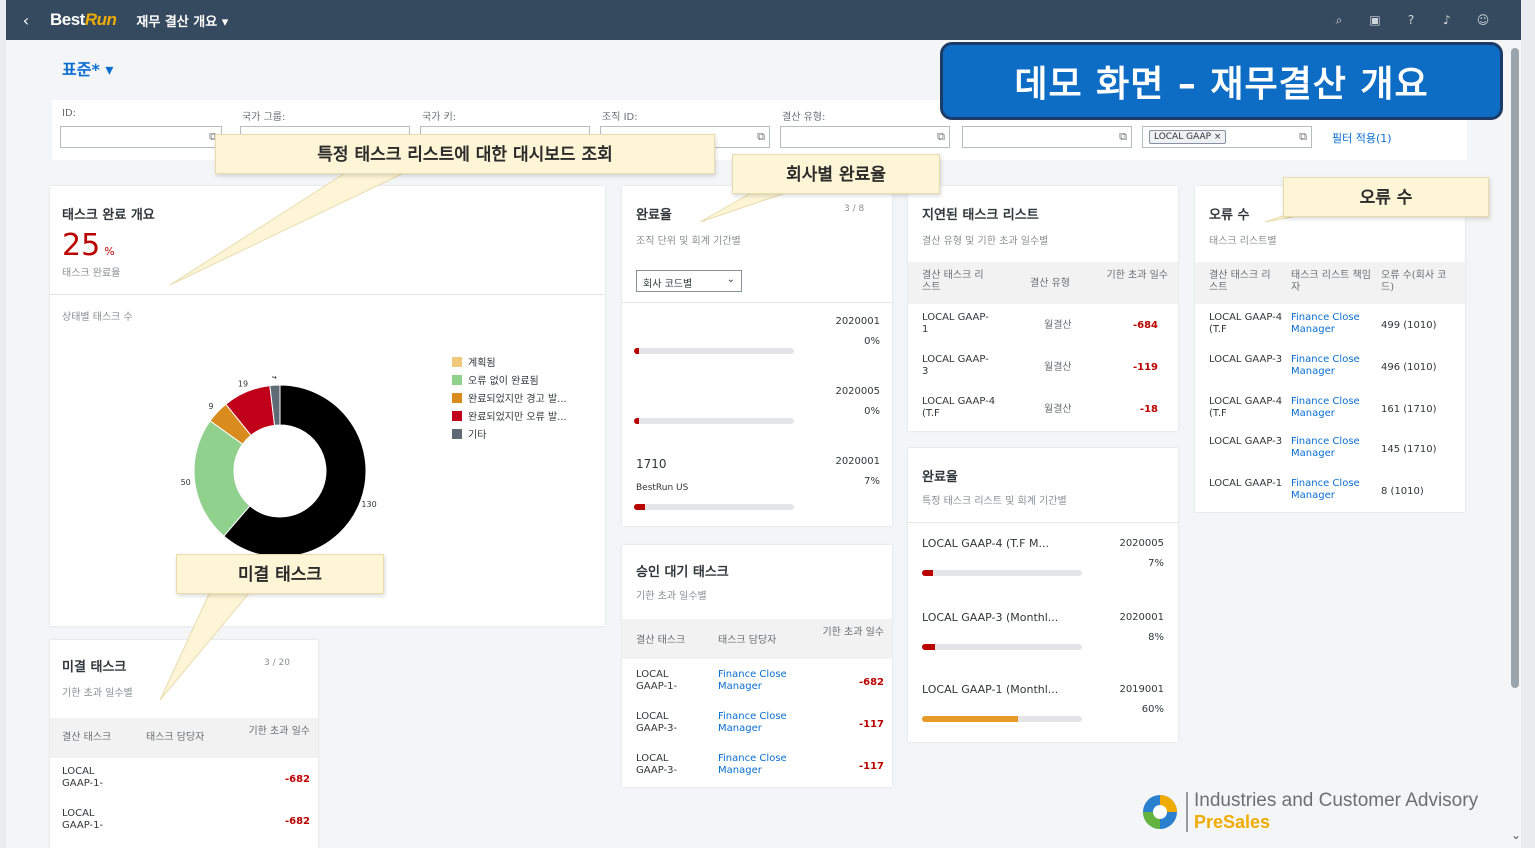 This screenshot has width=1535, height=848. I want to click on demo-banner: 데모 화면 – 재무결산 개요, so click(1221, 81).